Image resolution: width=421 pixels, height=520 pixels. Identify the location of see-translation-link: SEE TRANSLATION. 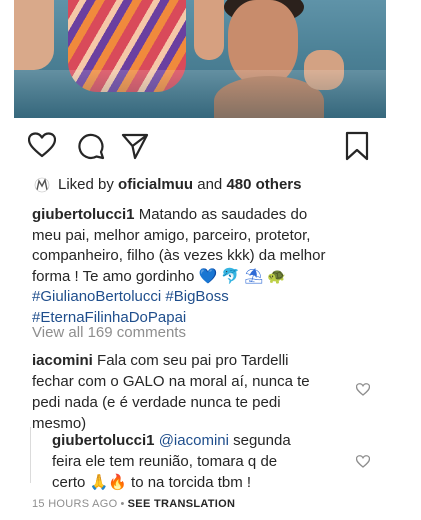
(182, 504).